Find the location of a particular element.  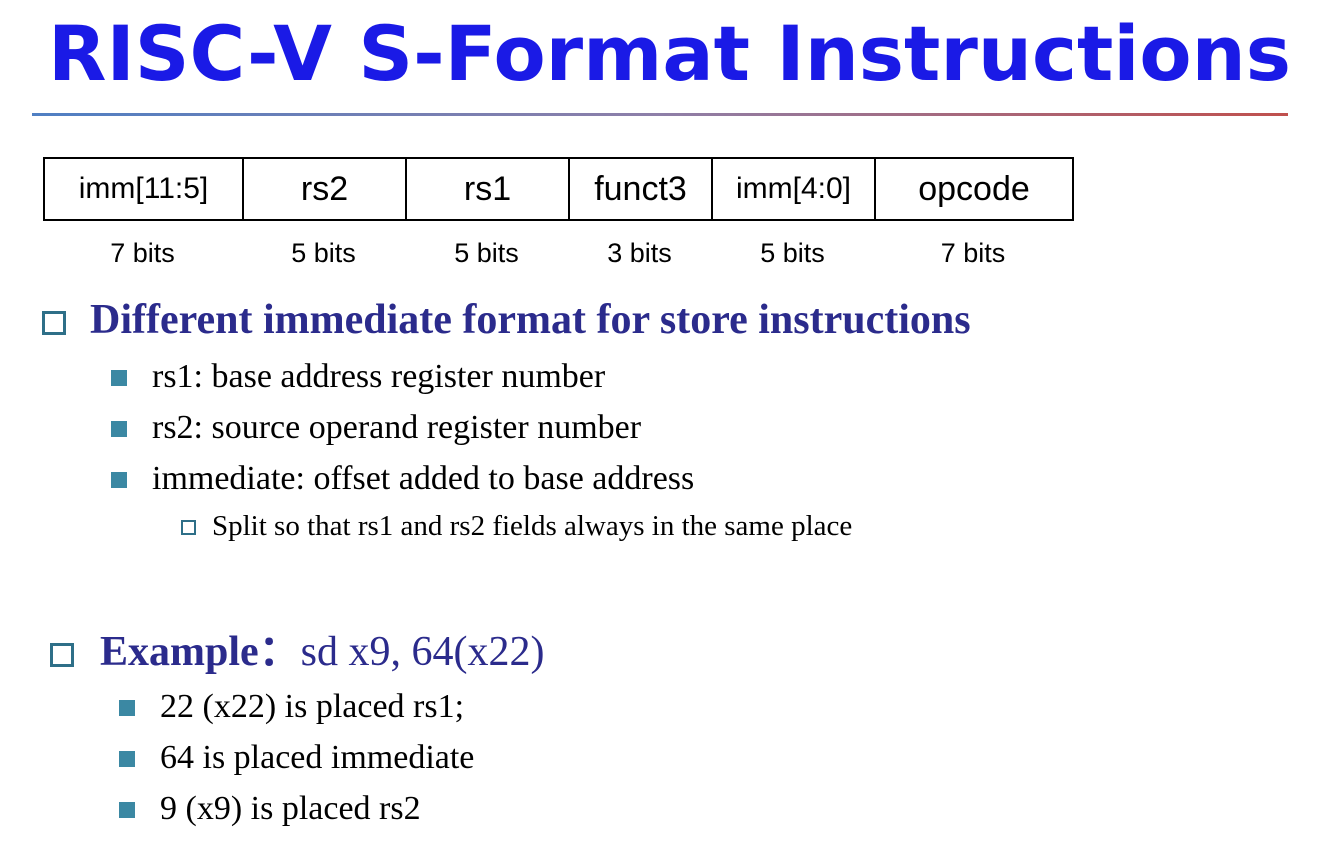

bits-rs1: 5 bits is located at coordinates (486, 253).